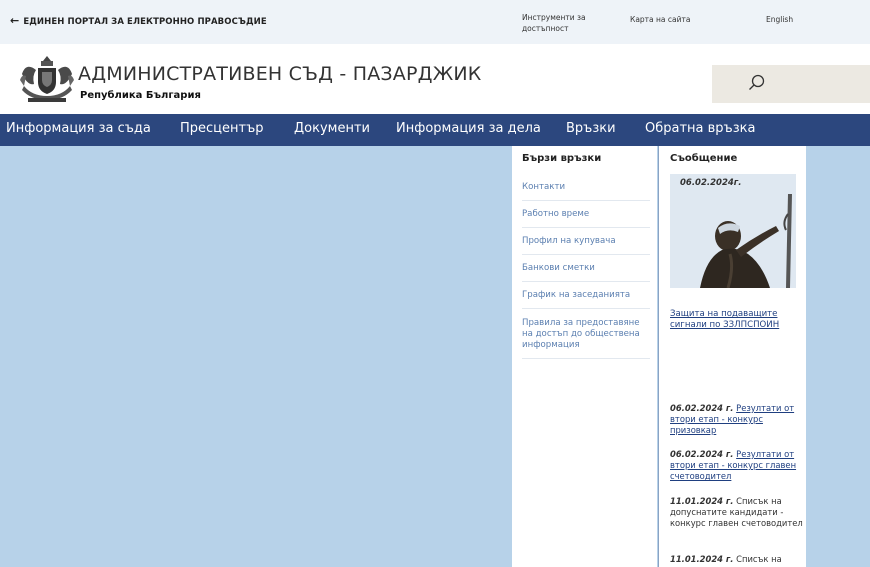 Image resolution: width=870 pixels, height=567 pixels. What do you see at coordinates (700, 128) in the screenshot?
I see `nav-feedback: Обратна връзка` at bounding box center [700, 128].